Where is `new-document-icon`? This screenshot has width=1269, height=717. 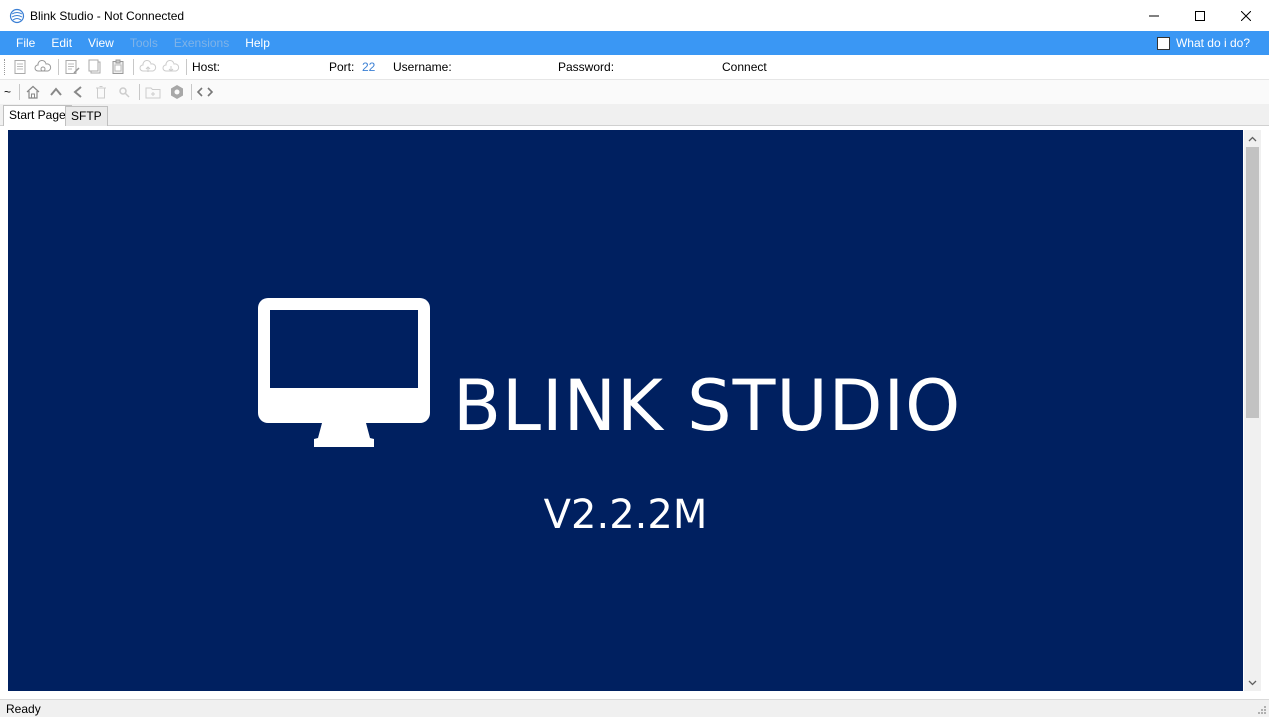 new-document-icon is located at coordinates (20, 67).